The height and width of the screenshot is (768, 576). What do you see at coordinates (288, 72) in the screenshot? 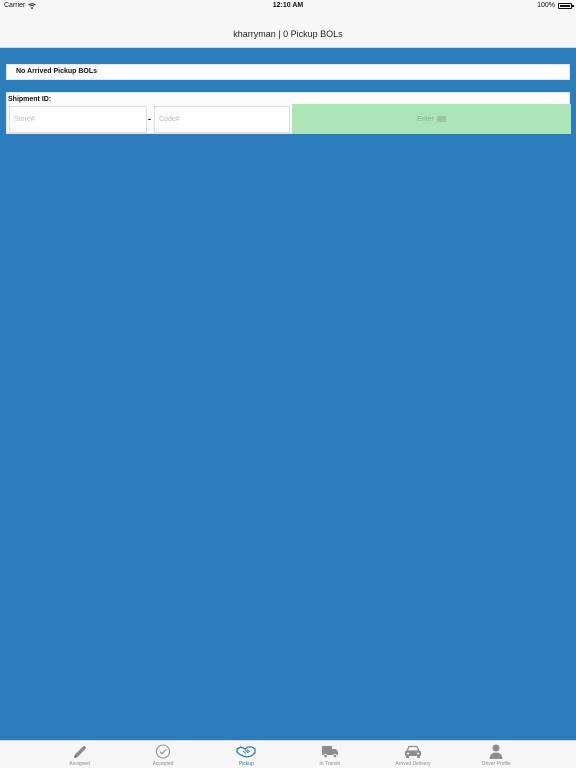
I see `arrived-pickup-bols-banner: No Arrived Pickup BOLs` at bounding box center [288, 72].